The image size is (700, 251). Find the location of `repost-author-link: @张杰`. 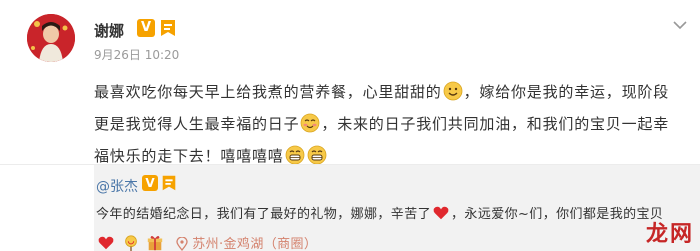

repost-author-link: @张杰 is located at coordinates (117, 186).